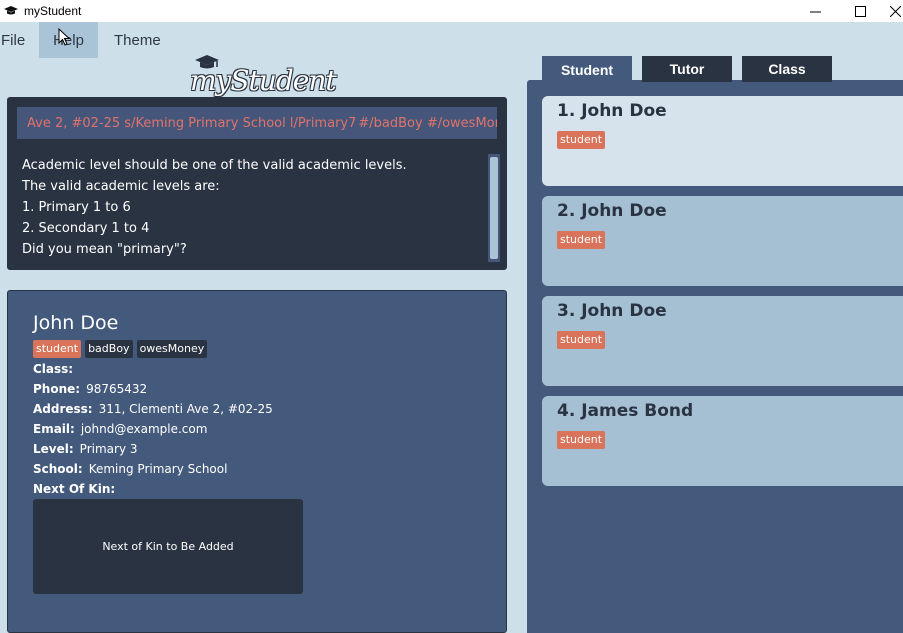 This screenshot has width=903, height=633. What do you see at coordinates (19, 40) in the screenshot?
I see `menu-file: File` at bounding box center [19, 40].